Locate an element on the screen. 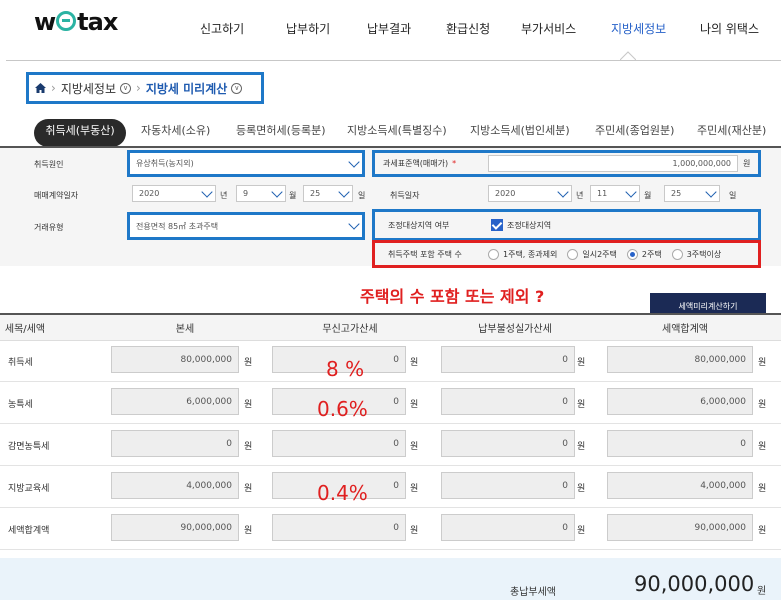 The width and height of the screenshot is (781, 600). cell-total: 6,000,000 is located at coordinates (680, 401).